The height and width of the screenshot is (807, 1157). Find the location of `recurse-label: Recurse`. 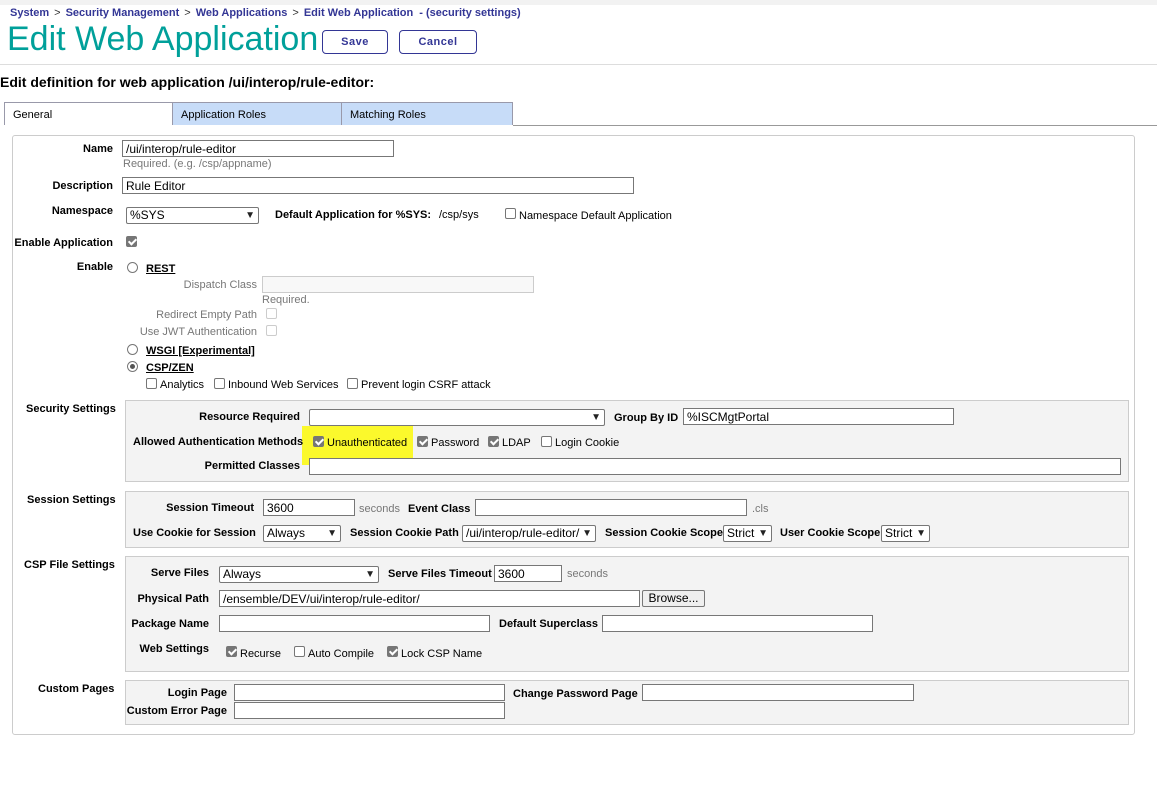

recurse-label: Recurse is located at coordinates (260, 654).